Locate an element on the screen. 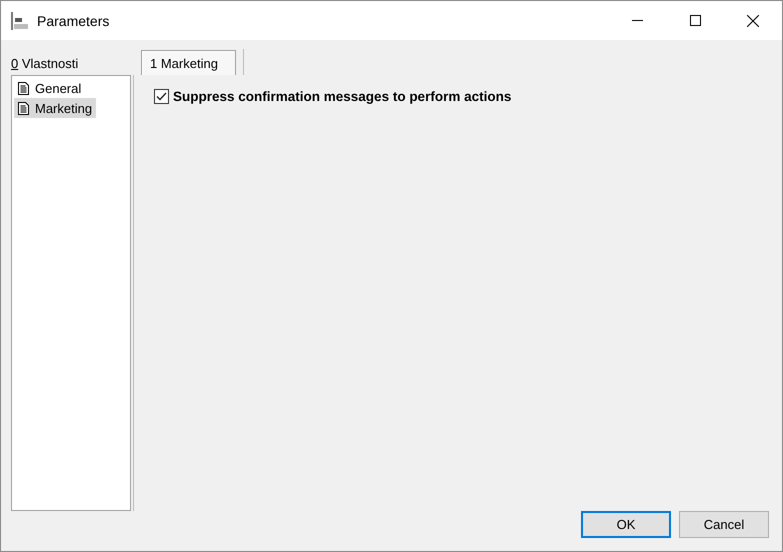 Image resolution: width=783 pixels, height=552 pixels. list-item: General is located at coordinates (50, 88).